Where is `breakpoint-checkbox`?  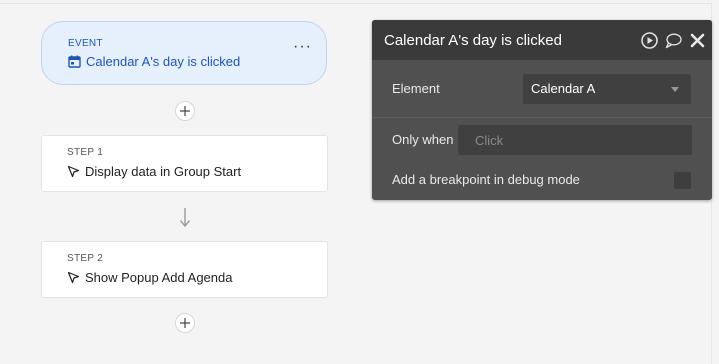 breakpoint-checkbox is located at coordinates (682, 180).